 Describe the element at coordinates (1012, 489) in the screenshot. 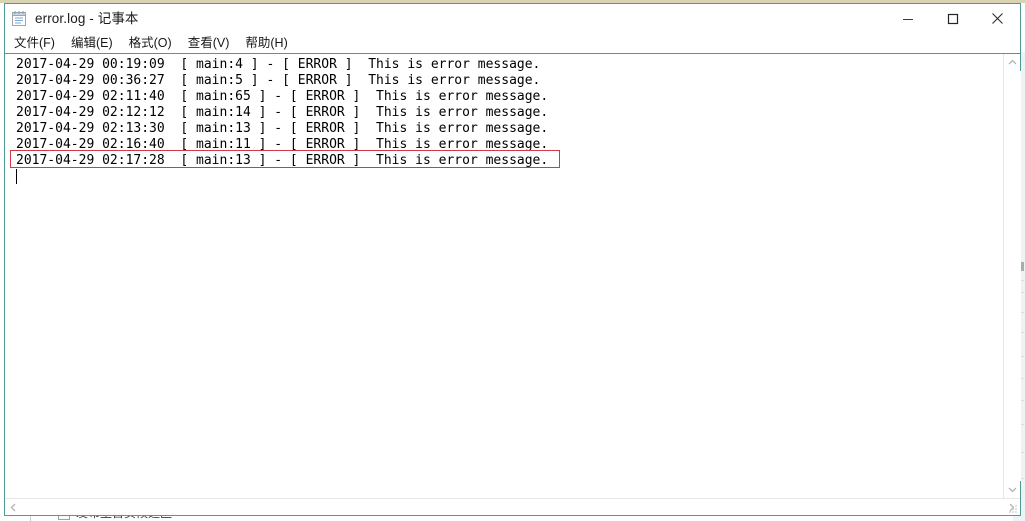

I see `scroll-down-button` at that location.